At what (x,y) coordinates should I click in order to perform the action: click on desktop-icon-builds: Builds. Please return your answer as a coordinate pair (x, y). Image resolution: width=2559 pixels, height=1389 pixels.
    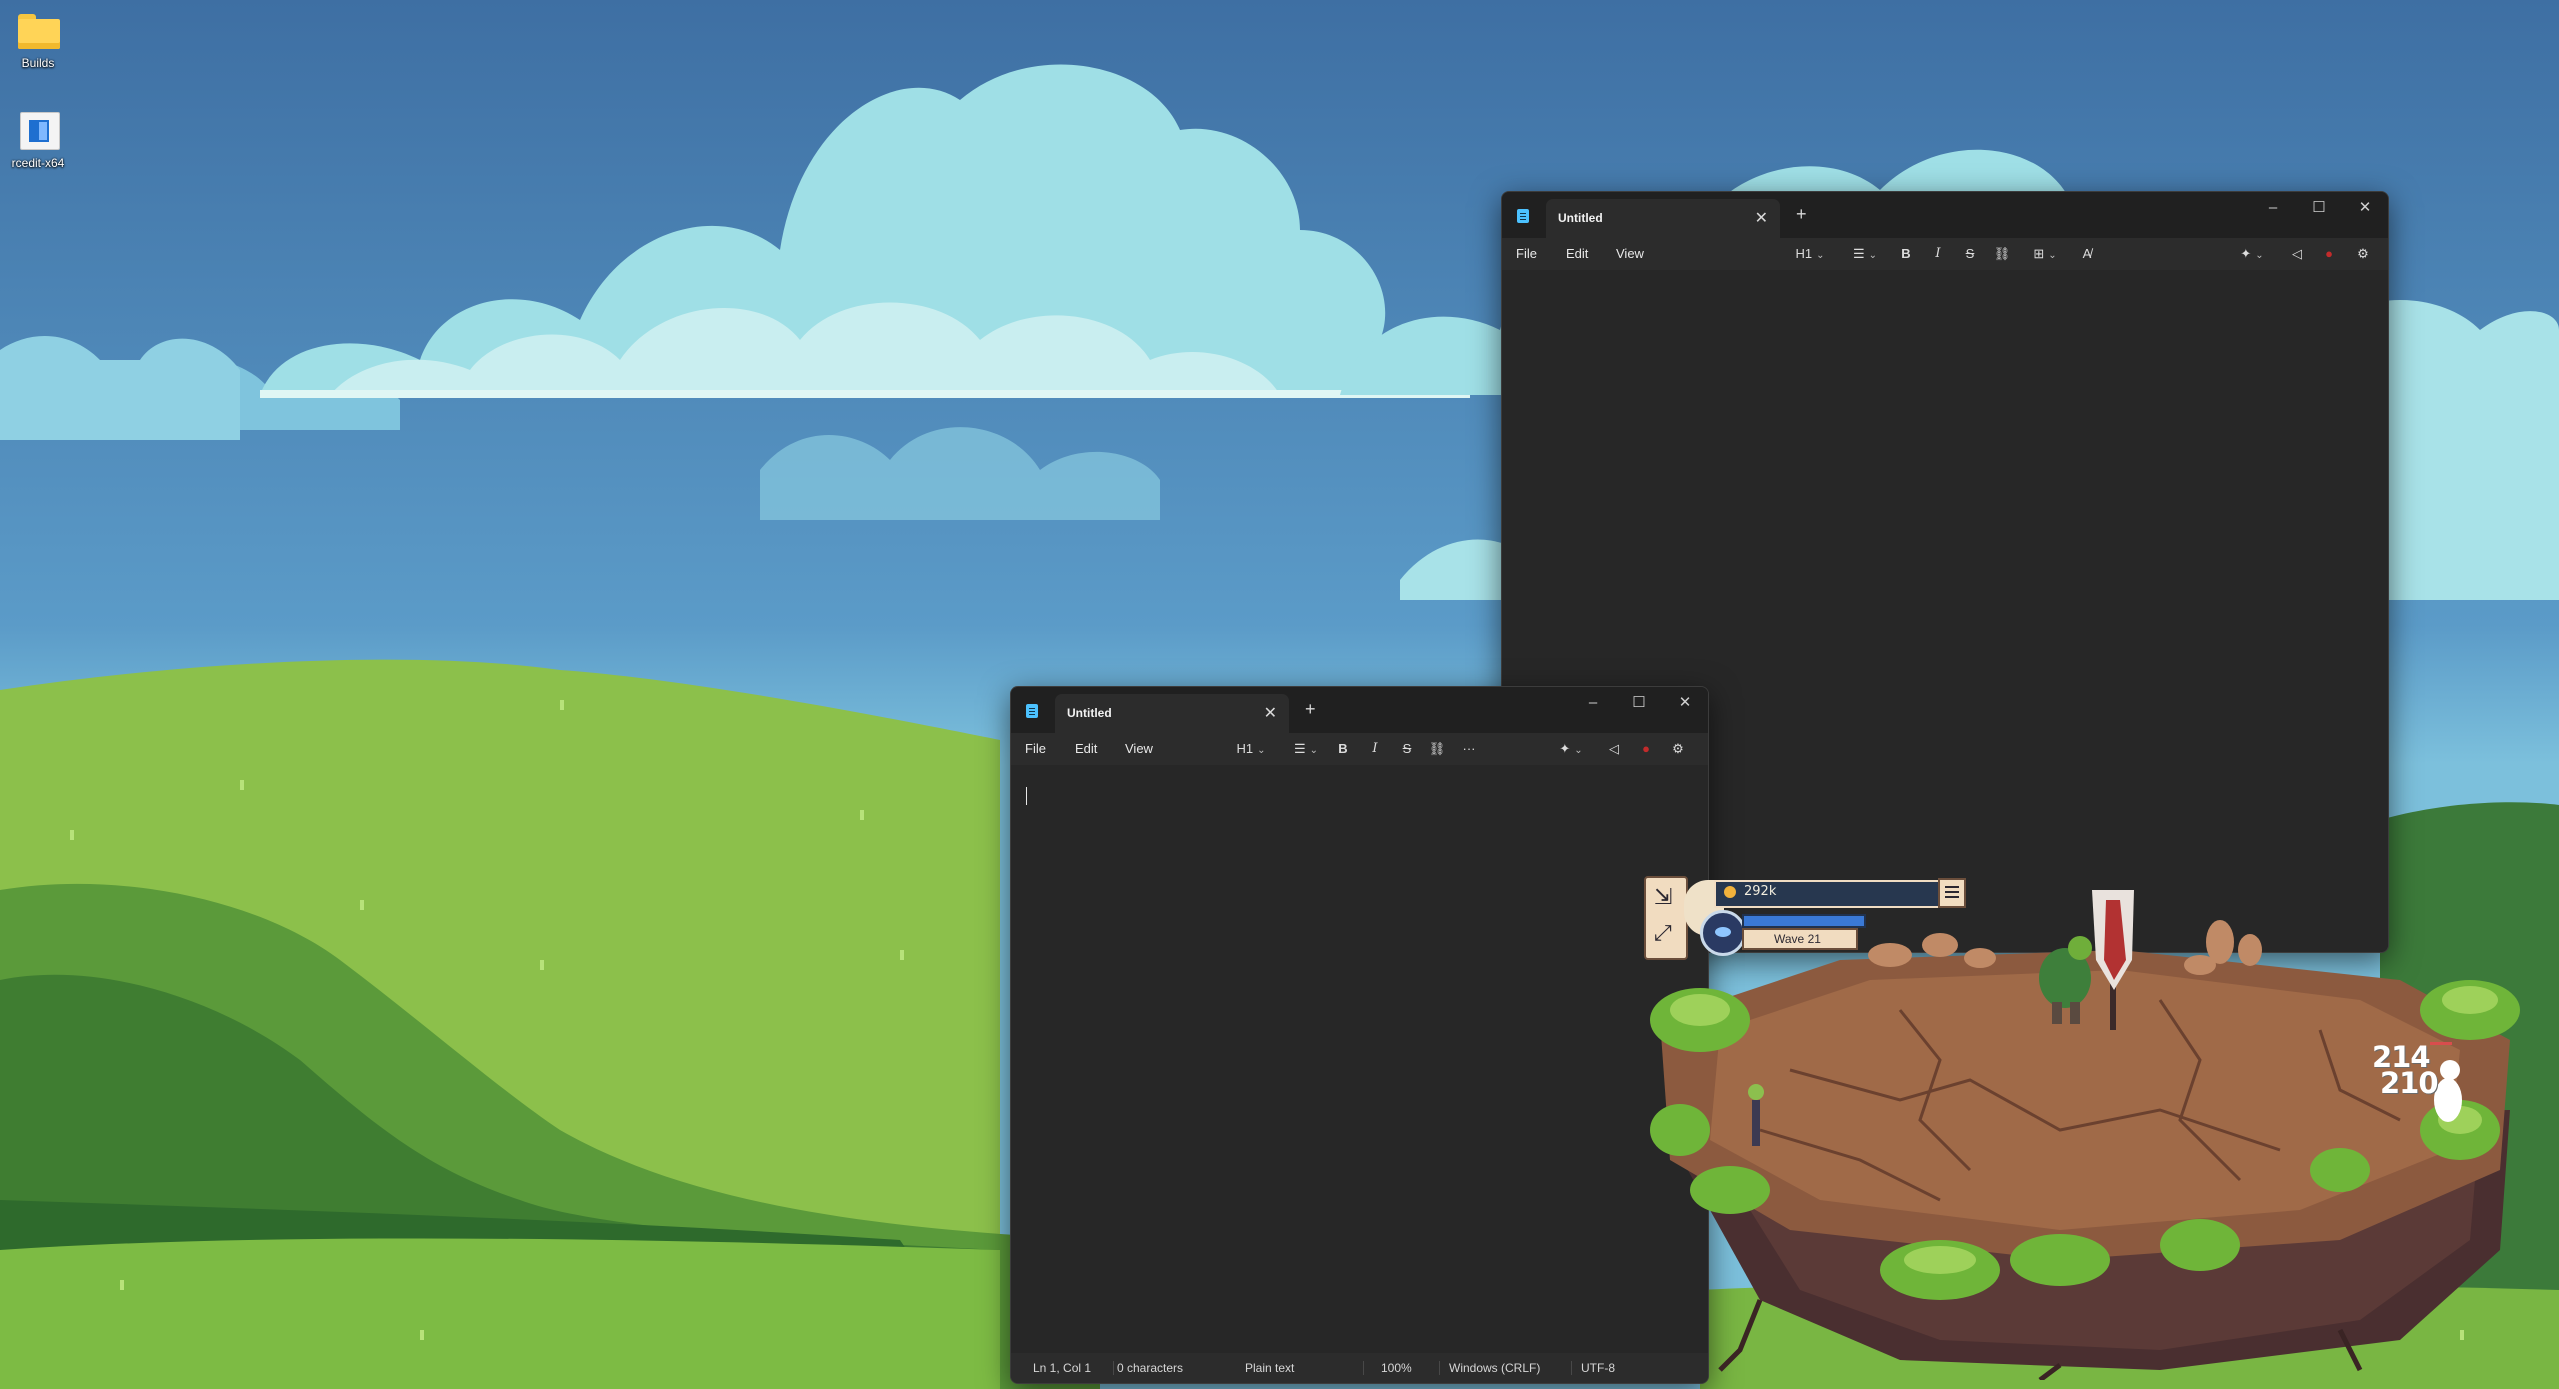
    Looking at the image, I should click on (38, 40).